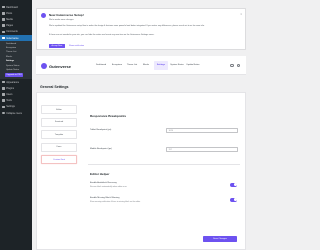 The height and width of the screenshot is (250, 320). I want to click on tab-system-status: System Status, so click(177, 65).